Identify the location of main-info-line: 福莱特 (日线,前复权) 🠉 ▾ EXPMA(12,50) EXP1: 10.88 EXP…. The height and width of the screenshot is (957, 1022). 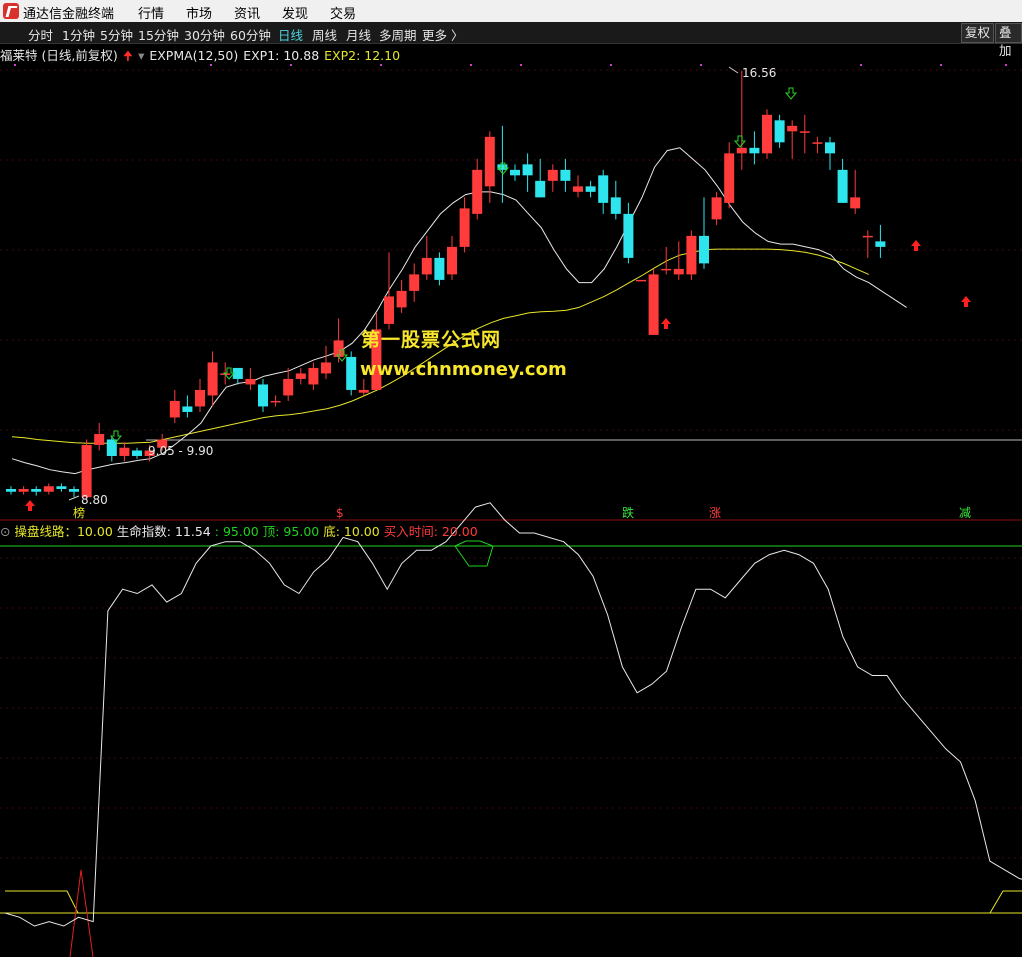
(202, 54).